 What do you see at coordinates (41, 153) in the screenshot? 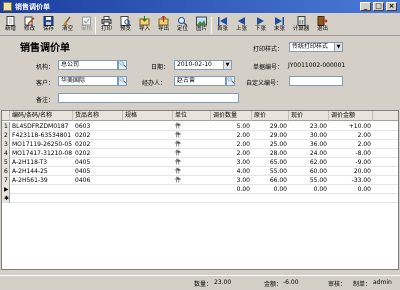
I see `cell-code: MO17417-31210-08` at bounding box center [41, 153].